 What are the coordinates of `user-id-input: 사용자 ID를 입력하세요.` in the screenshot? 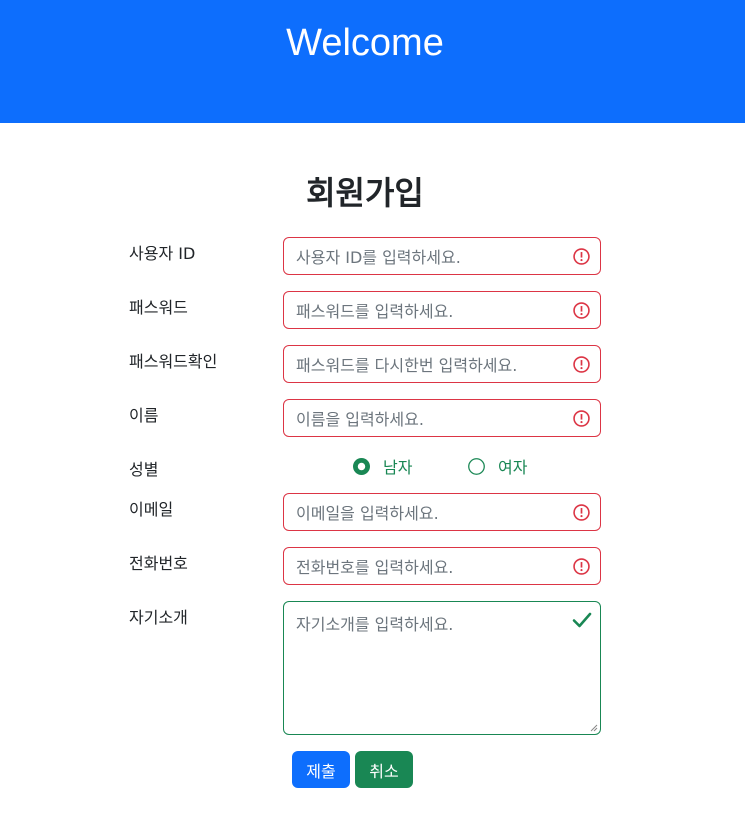 It's located at (442, 256).